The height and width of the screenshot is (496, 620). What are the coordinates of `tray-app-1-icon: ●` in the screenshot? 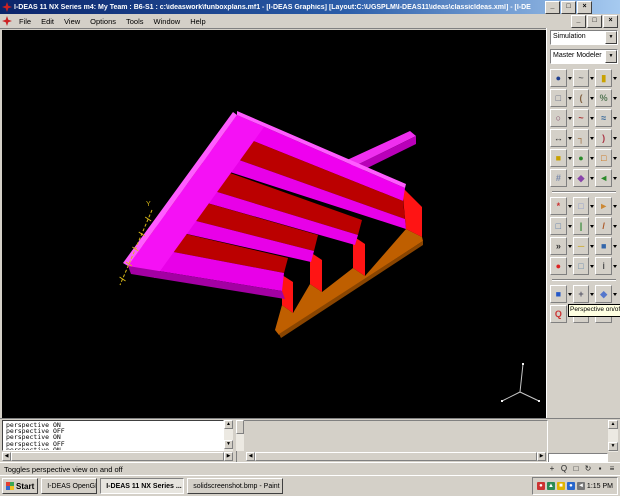 It's located at (540, 486).